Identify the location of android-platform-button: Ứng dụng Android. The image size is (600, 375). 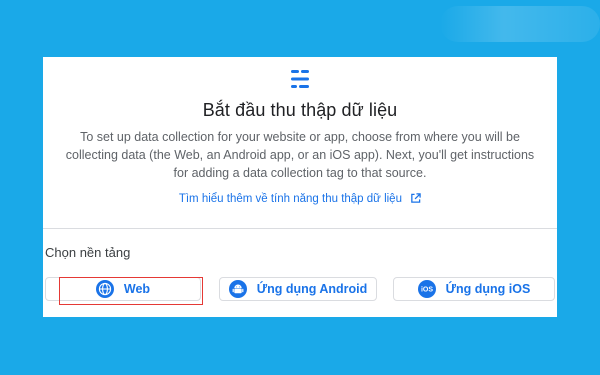
(298, 289).